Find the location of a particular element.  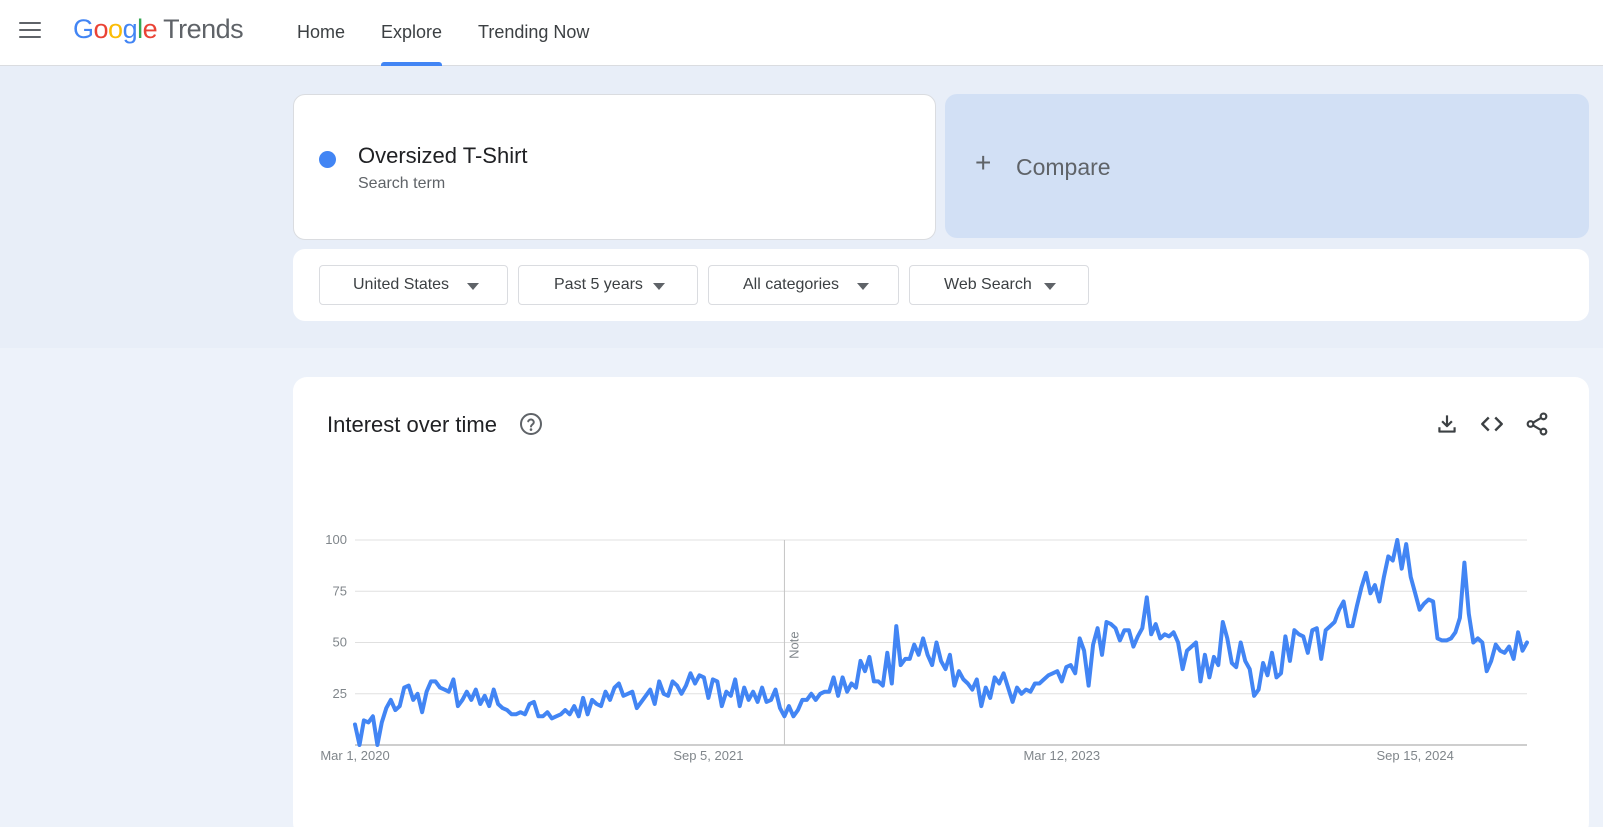

x-tick-label: Sep 5, 2021 is located at coordinates (708, 755).